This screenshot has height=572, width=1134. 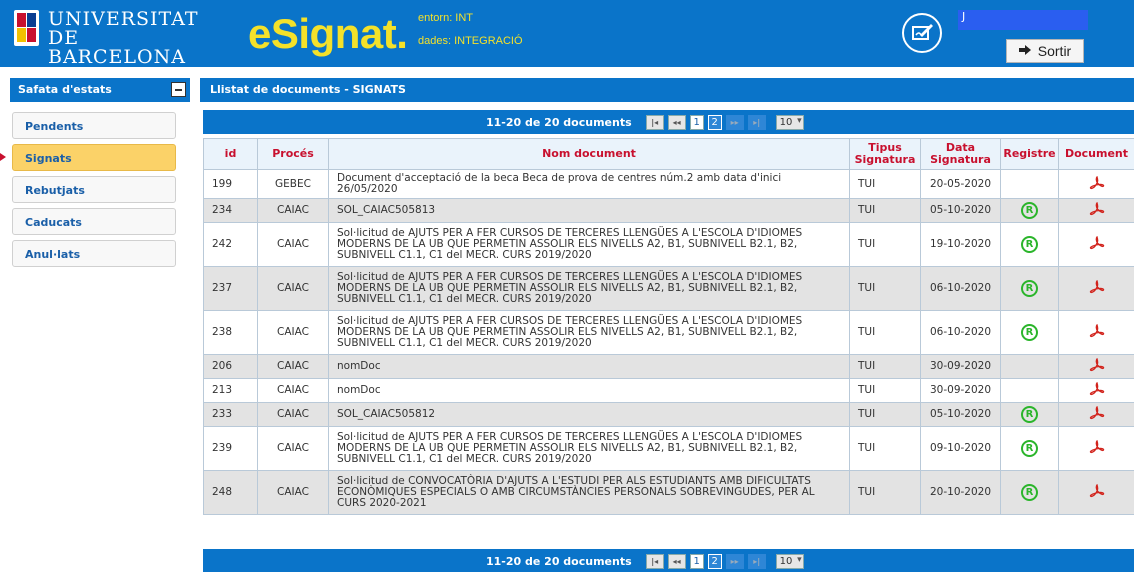 What do you see at coordinates (293, 154) in the screenshot?
I see `col-header-proces: Procés` at bounding box center [293, 154].